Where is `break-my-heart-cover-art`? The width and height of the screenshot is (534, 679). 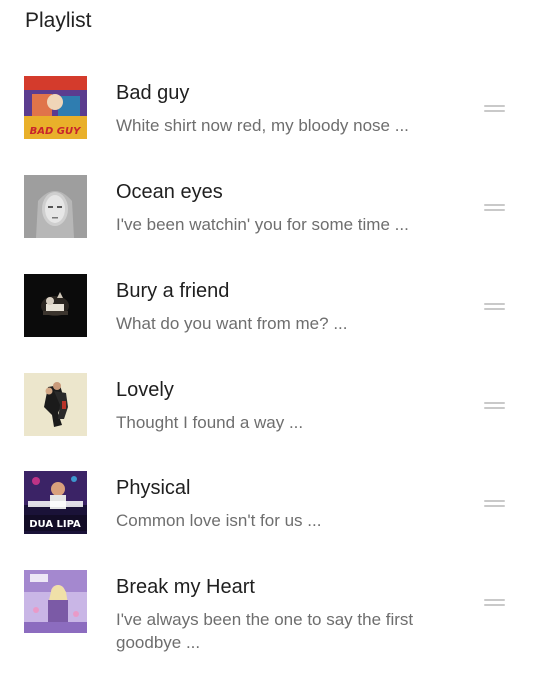 break-my-heart-cover-art is located at coordinates (55, 601).